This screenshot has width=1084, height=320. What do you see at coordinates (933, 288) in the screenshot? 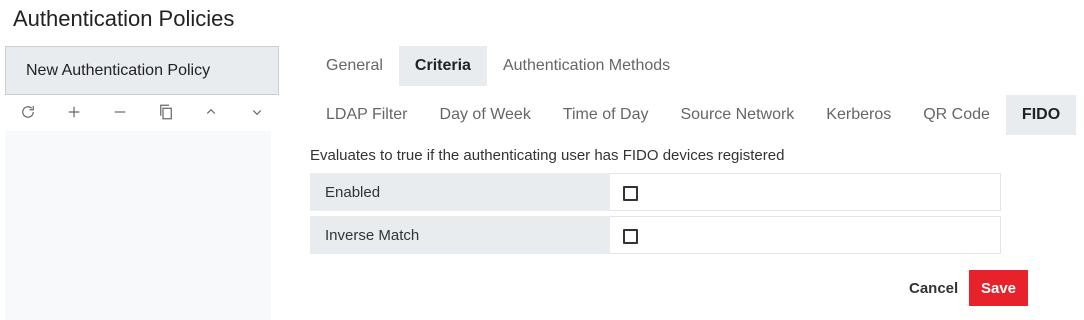
I see `cancel-button: Cancel` at bounding box center [933, 288].